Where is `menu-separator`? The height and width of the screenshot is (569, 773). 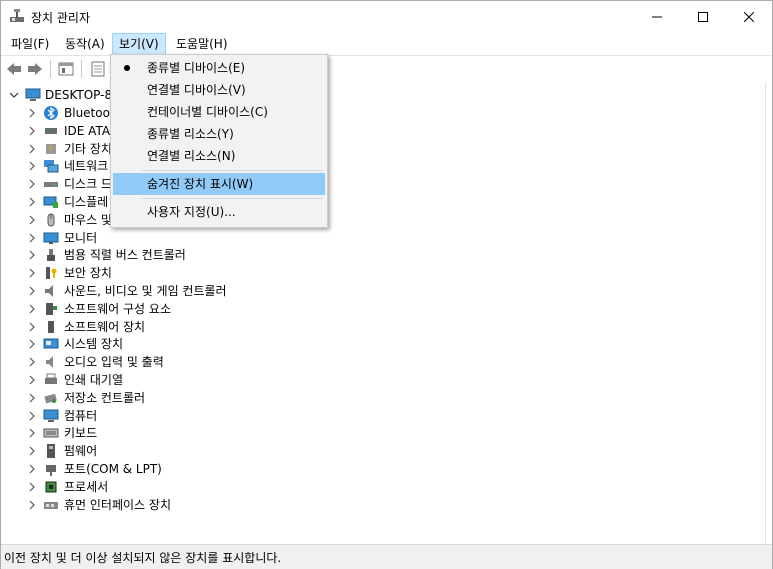 menu-separator is located at coordinates (232, 170).